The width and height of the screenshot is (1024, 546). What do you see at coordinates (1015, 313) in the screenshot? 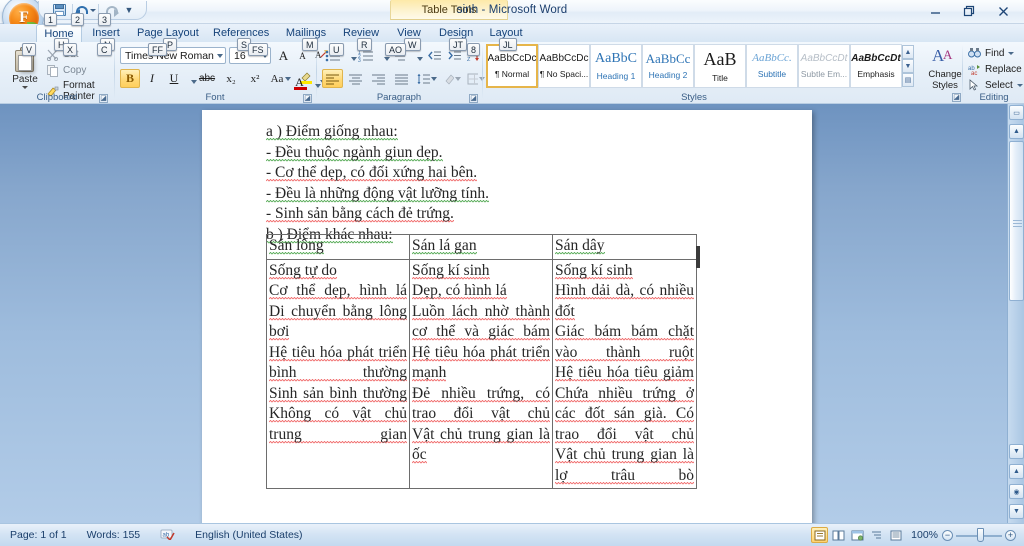
I see `vertical-scrollbar: ▭ ▲ ▼ ▲ ◉ ▼` at bounding box center [1015, 313].